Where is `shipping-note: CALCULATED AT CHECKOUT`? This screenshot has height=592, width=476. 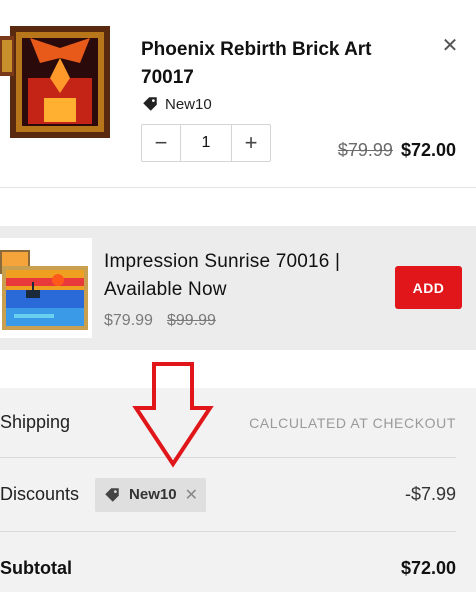
shipping-note: CALCULATED AT CHECKOUT is located at coordinates (352, 422).